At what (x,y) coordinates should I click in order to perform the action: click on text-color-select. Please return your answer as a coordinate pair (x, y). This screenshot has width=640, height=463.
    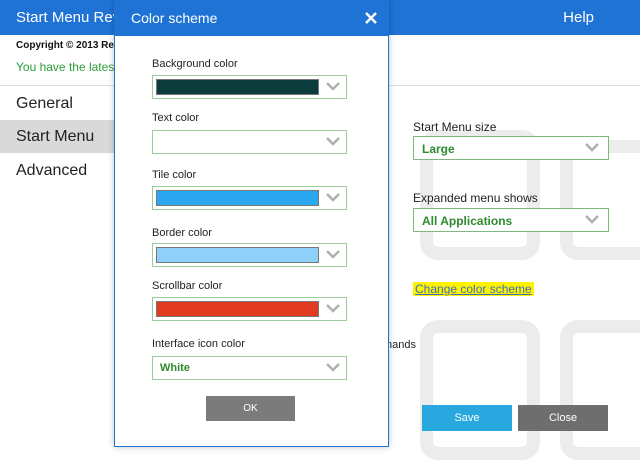
    Looking at the image, I should click on (249, 142).